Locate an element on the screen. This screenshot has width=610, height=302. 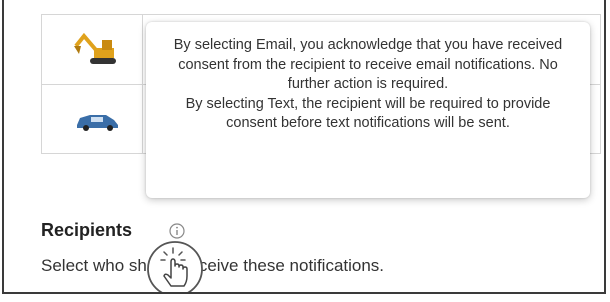
vehicle-thumbnail is located at coordinates (97, 123).